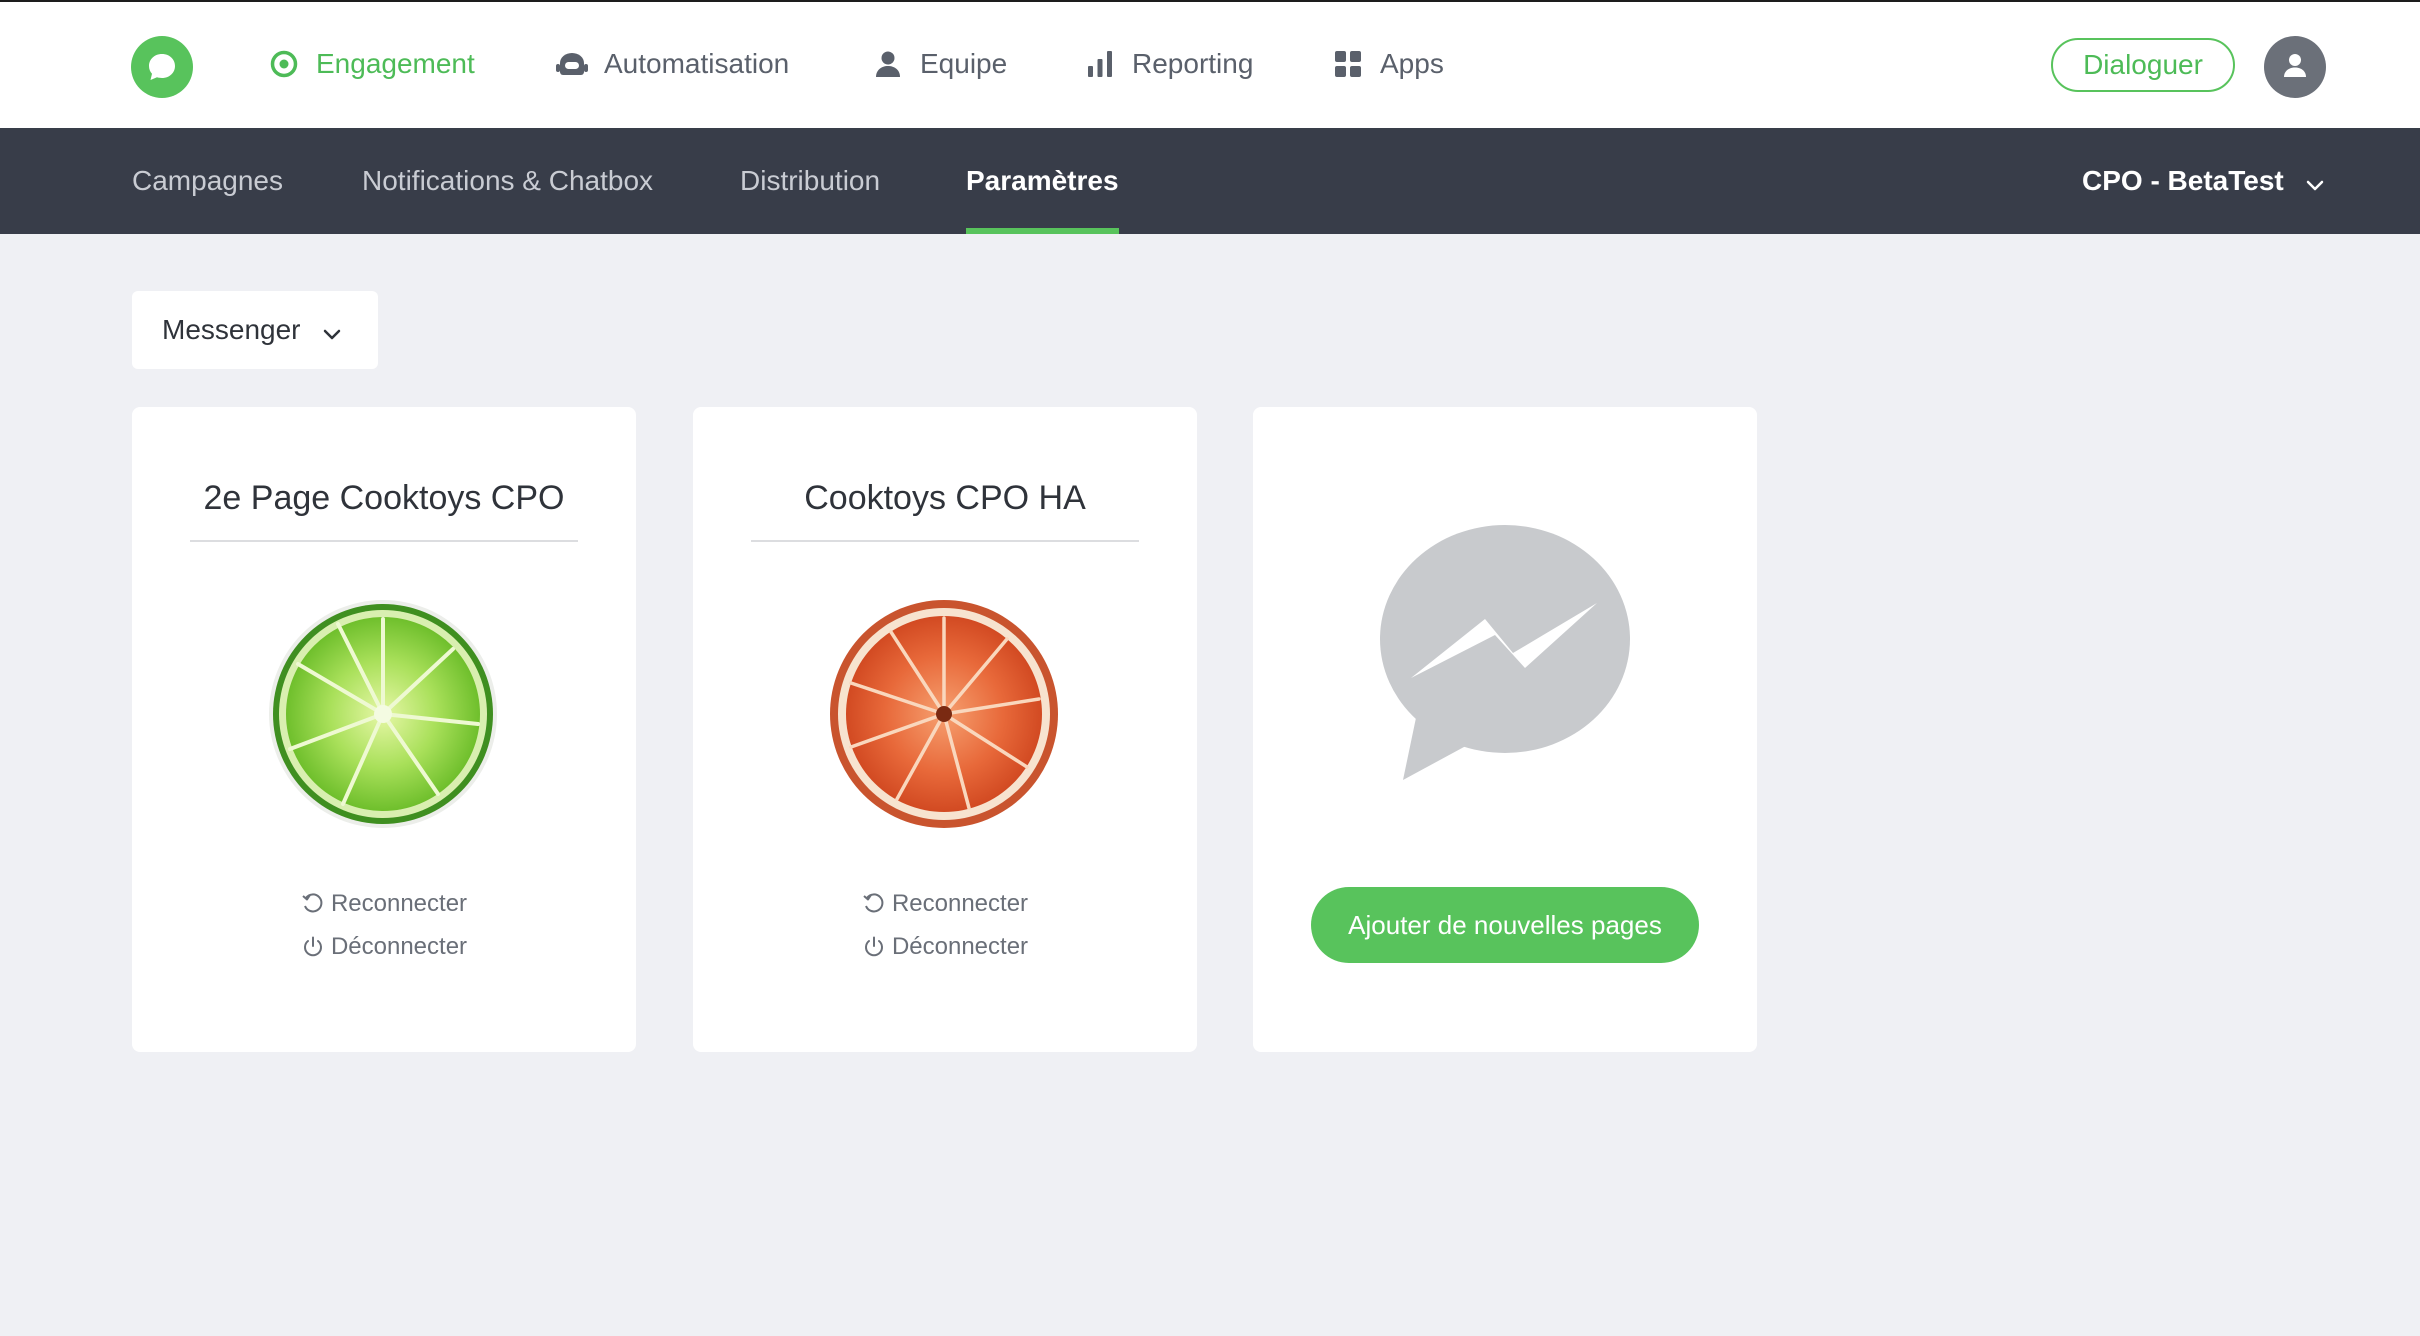  Describe the element at coordinates (231, 329) in the screenshot. I see `channel-select-value: Messenger` at that location.